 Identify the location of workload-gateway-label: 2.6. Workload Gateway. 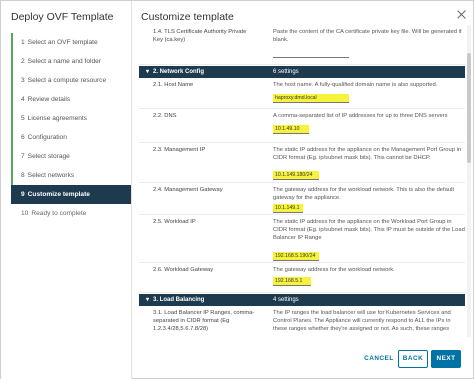
(183, 270).